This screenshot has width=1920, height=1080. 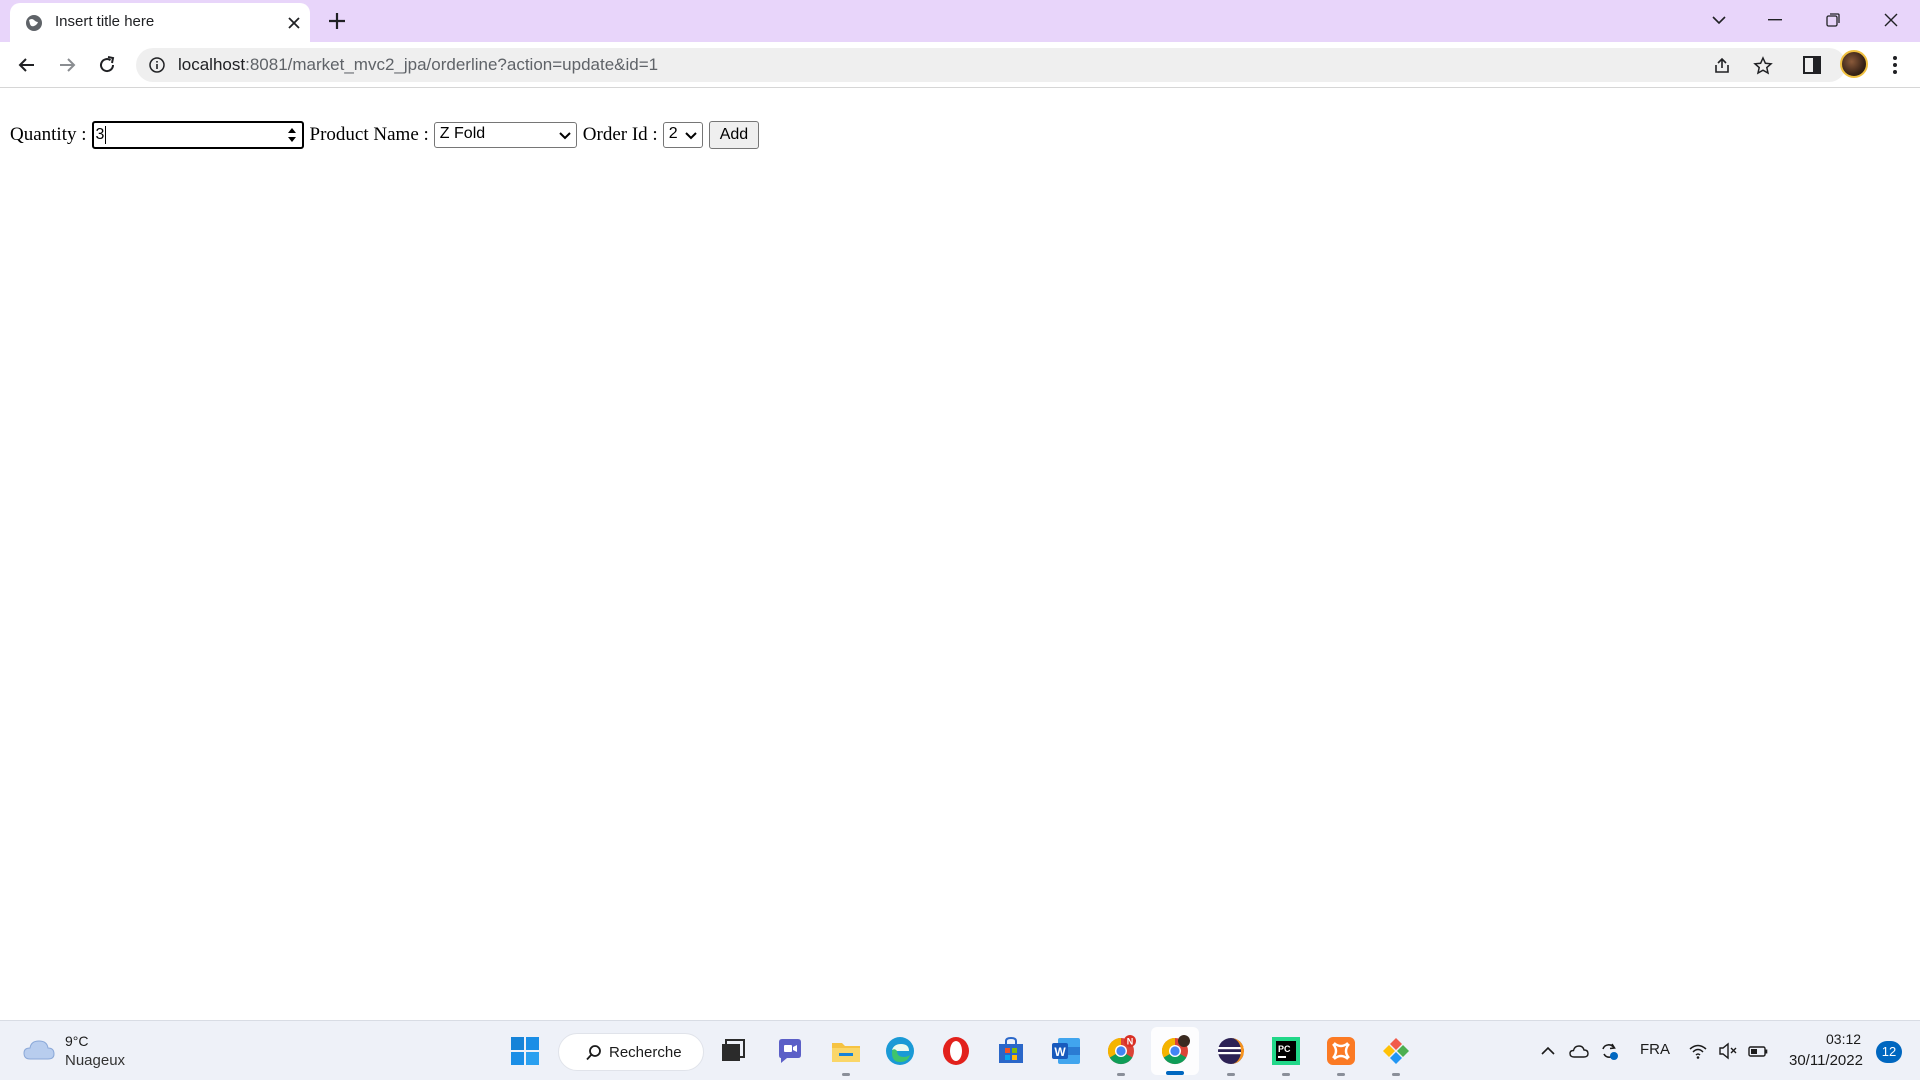 What do you see at coordinates (1548, 1051) in the screenshot?
I see `chevron-up-icon` at bounding box center [1548, 1051].